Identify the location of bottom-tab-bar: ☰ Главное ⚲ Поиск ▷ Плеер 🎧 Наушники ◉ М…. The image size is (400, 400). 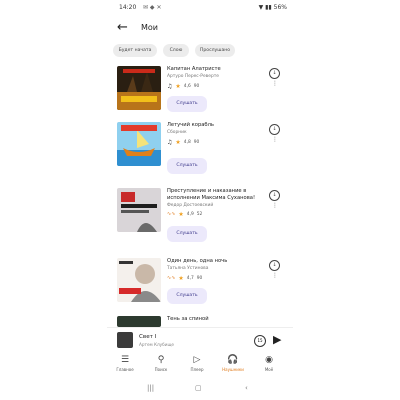
(200, 367).